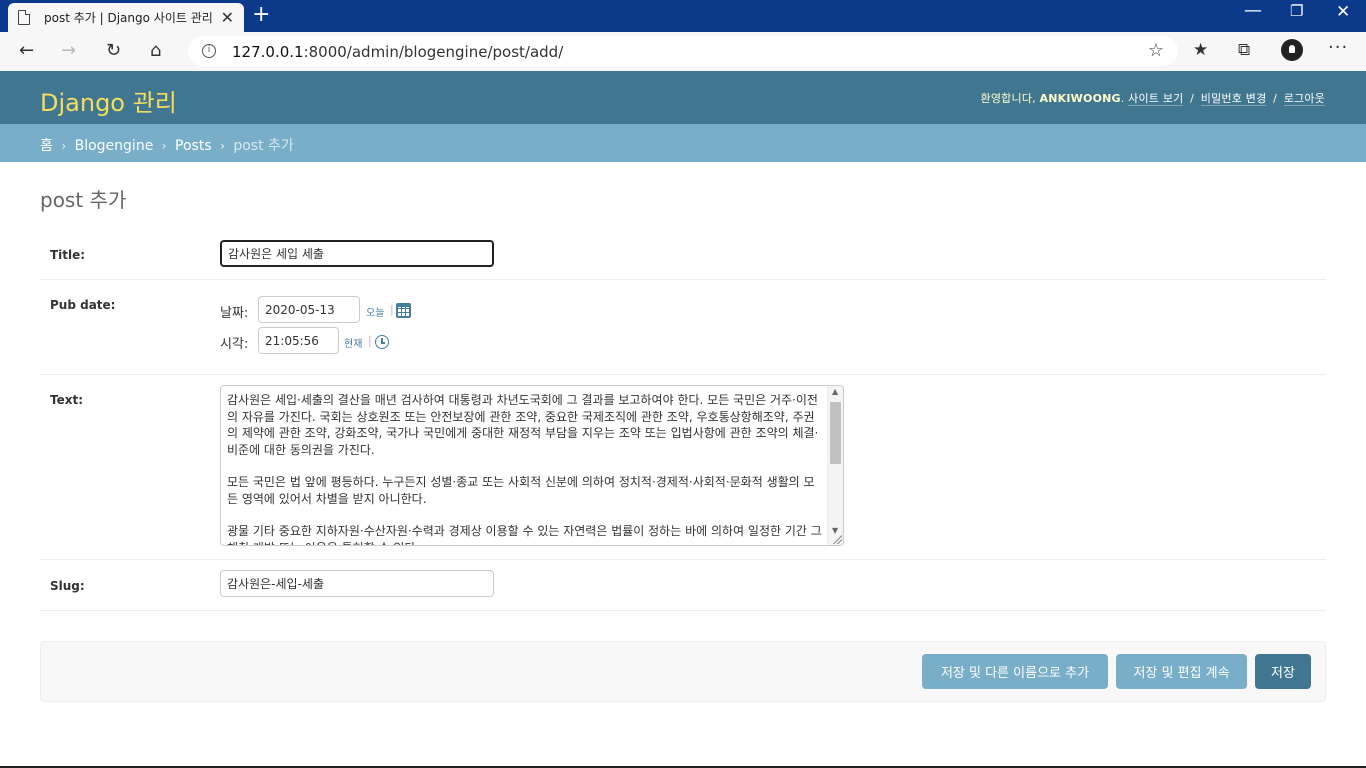  What do you see at coordinates (68, 255) in the screenshot?
I see `title-label: Title:` at bounding box center [68, 255].